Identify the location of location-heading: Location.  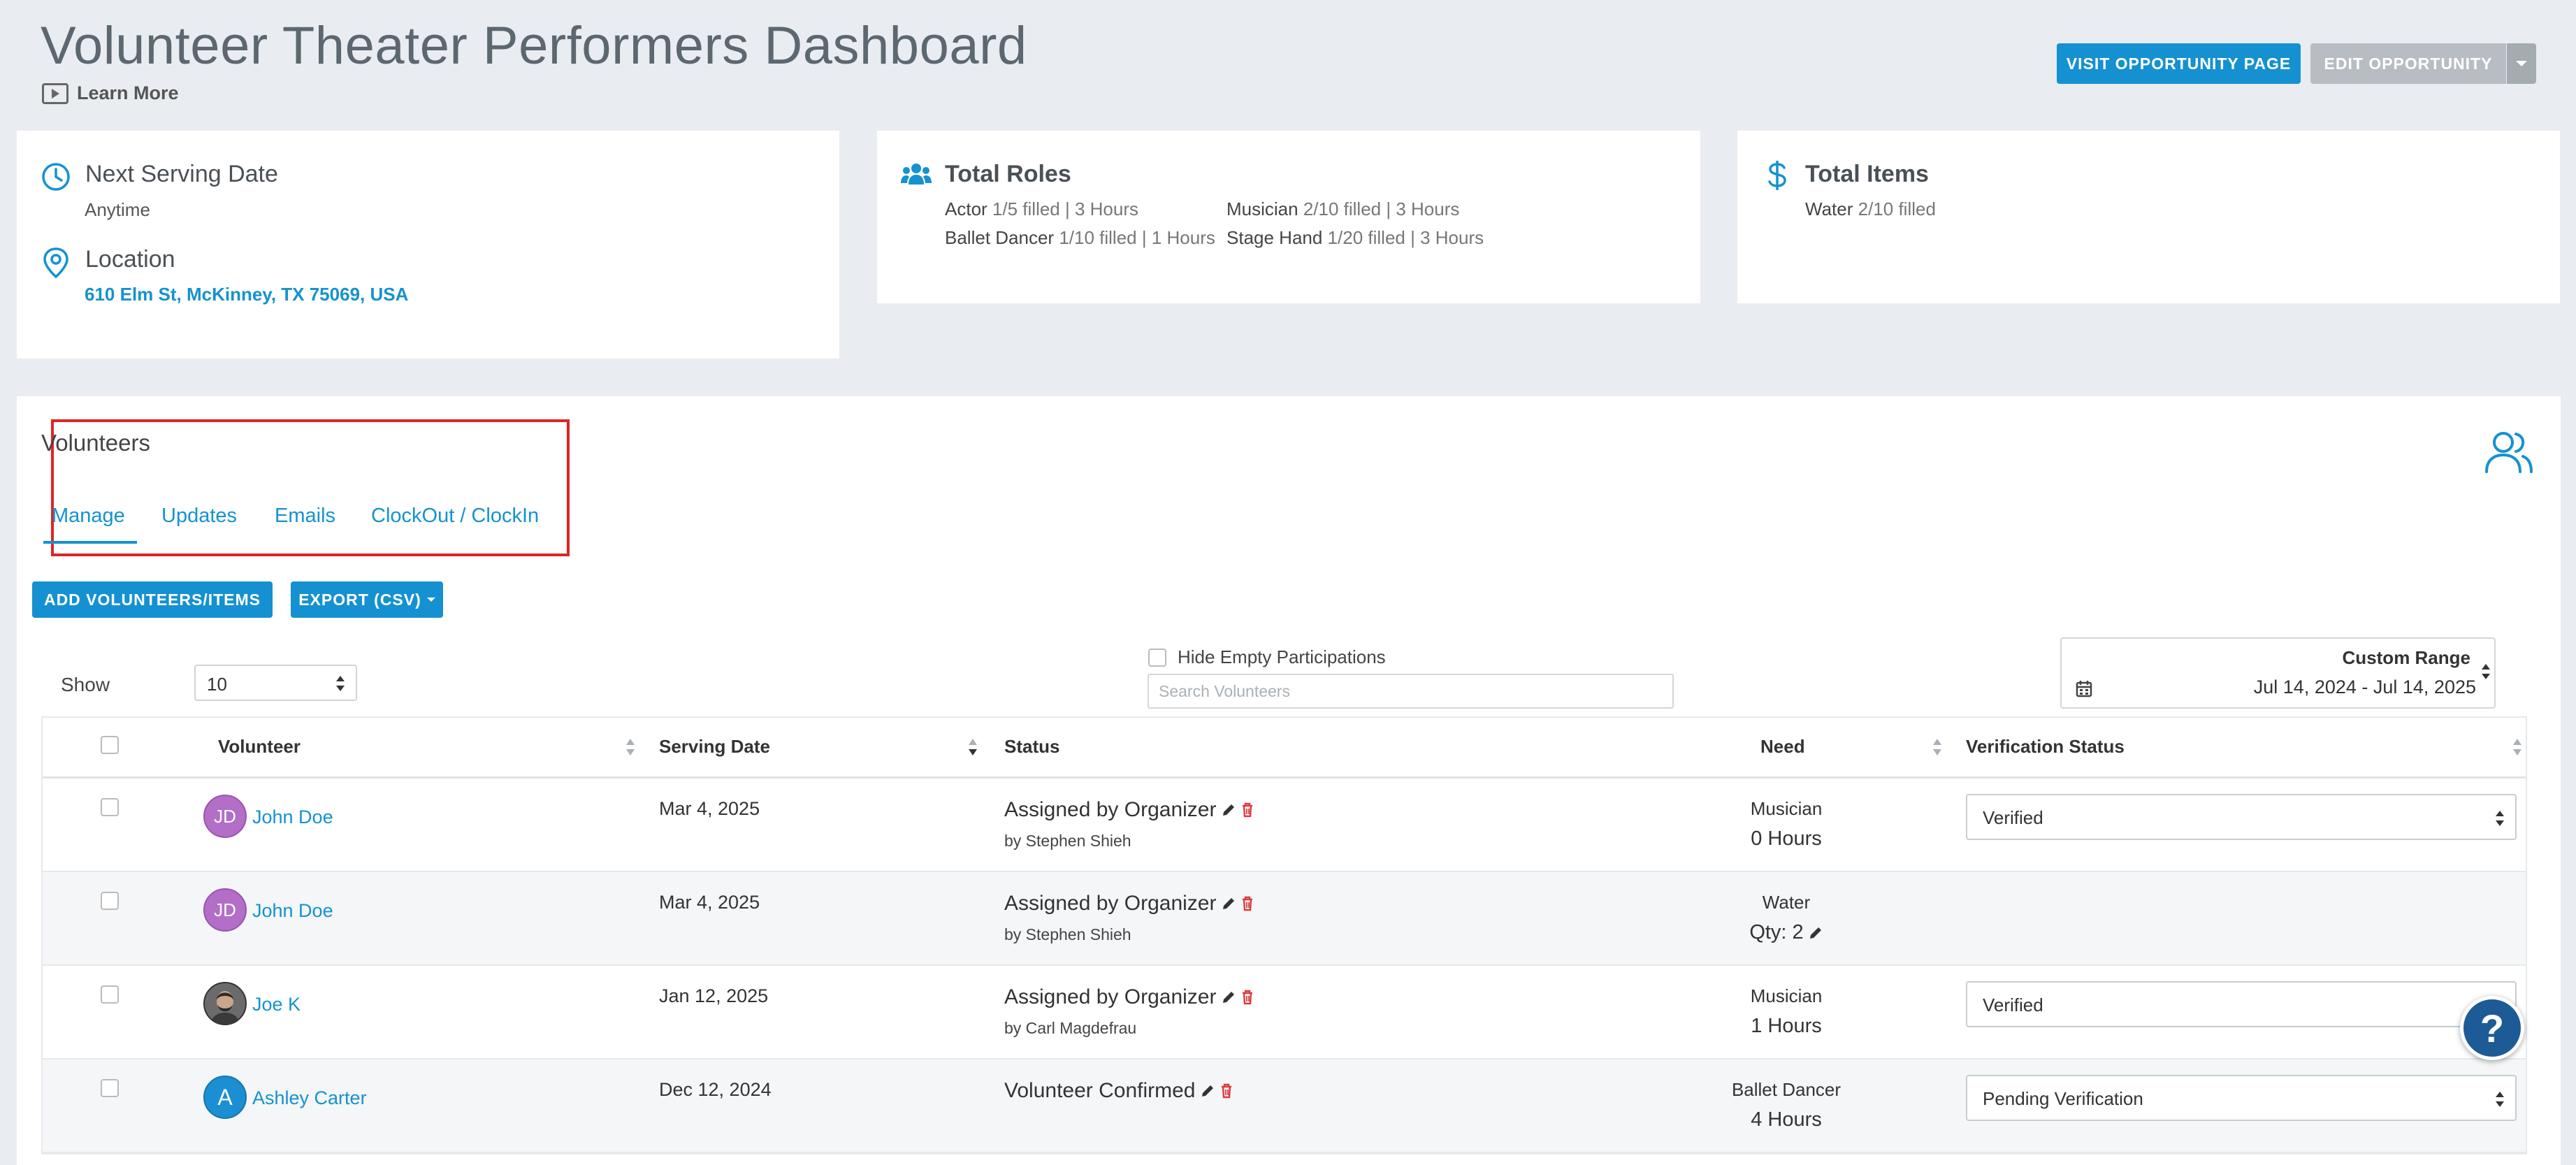
(130, 259).